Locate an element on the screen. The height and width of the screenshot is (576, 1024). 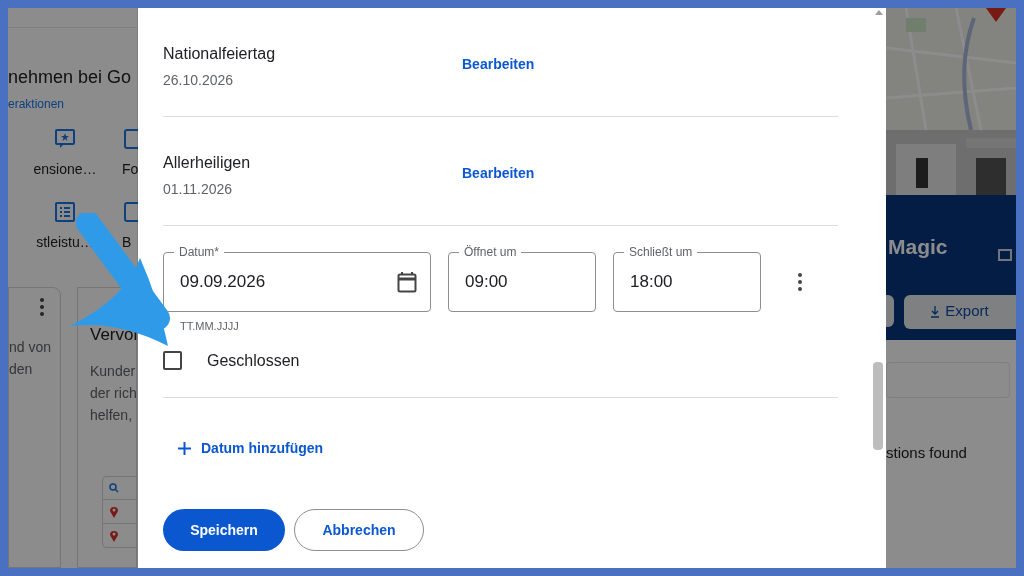
scrollbar-thumb is located at coordinates (878, 406).